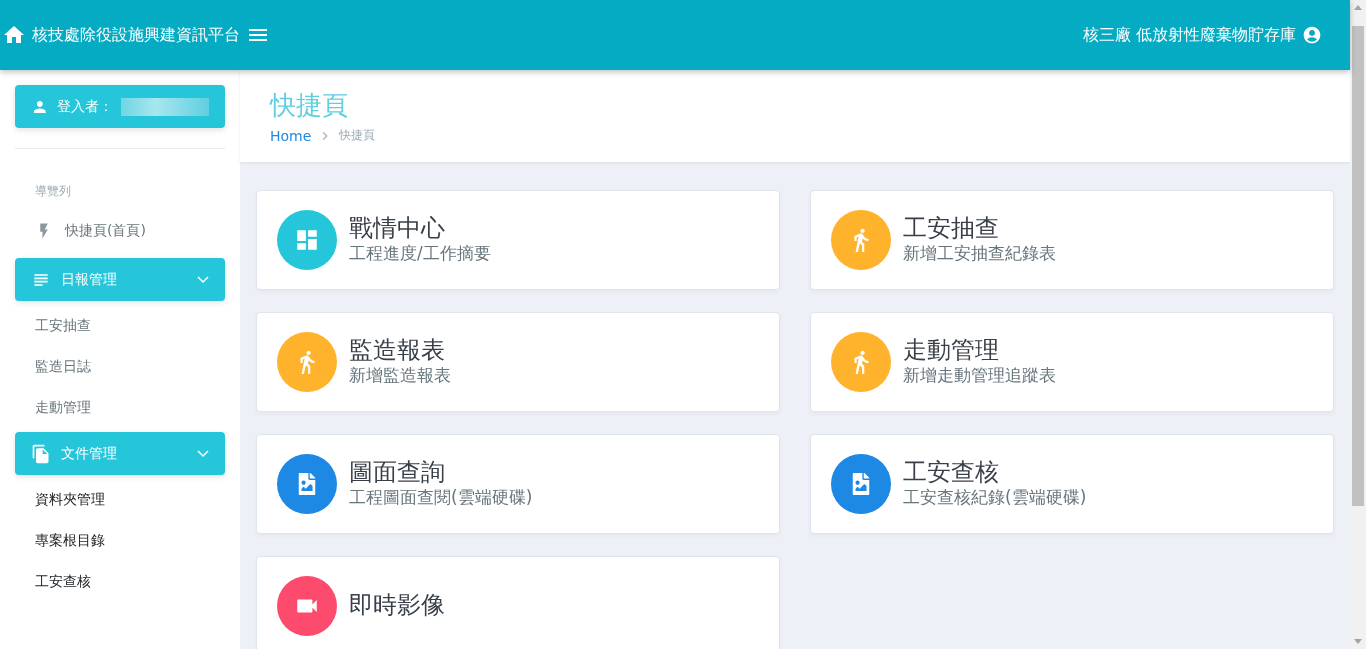 The width and height of the screenshot is (1366, 649). I want to click on nav-item: 走動管理, so click(120, 407).